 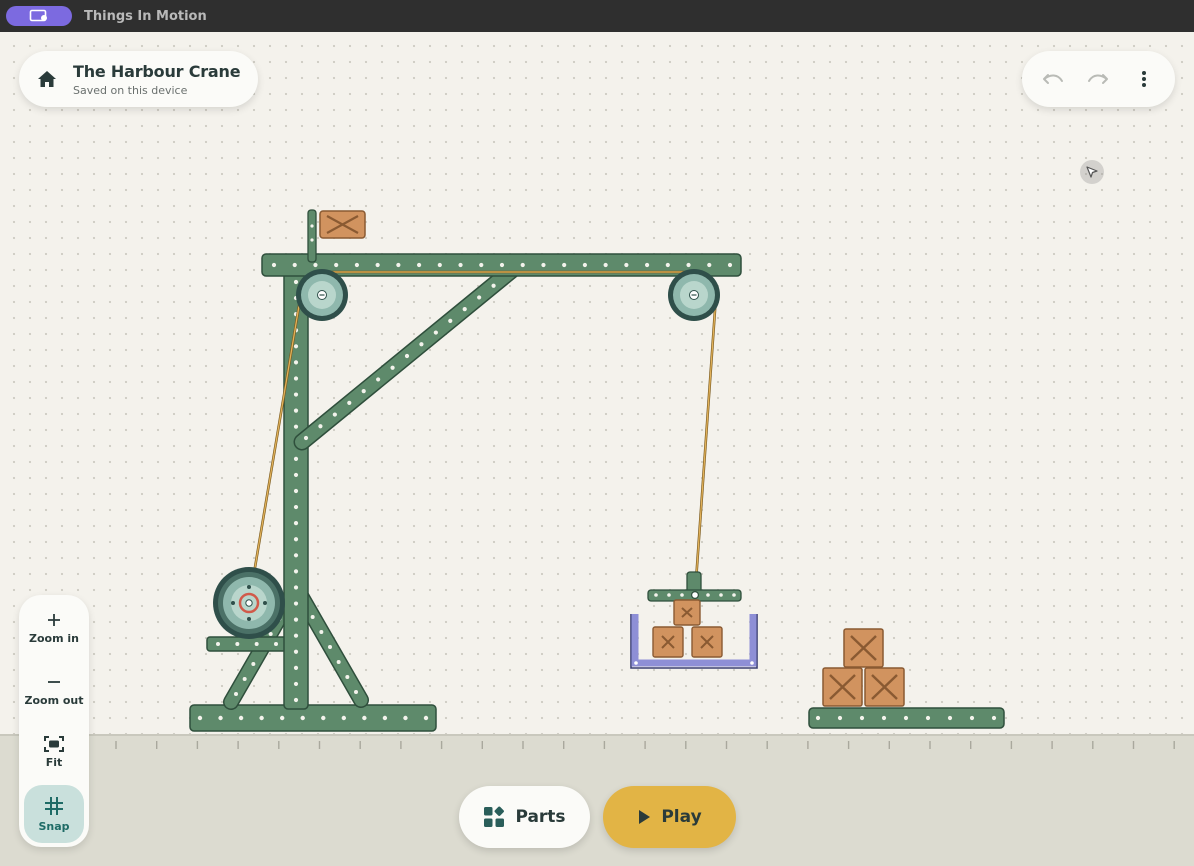 I want to click on redo-icon, so click(x=1098, y=79).